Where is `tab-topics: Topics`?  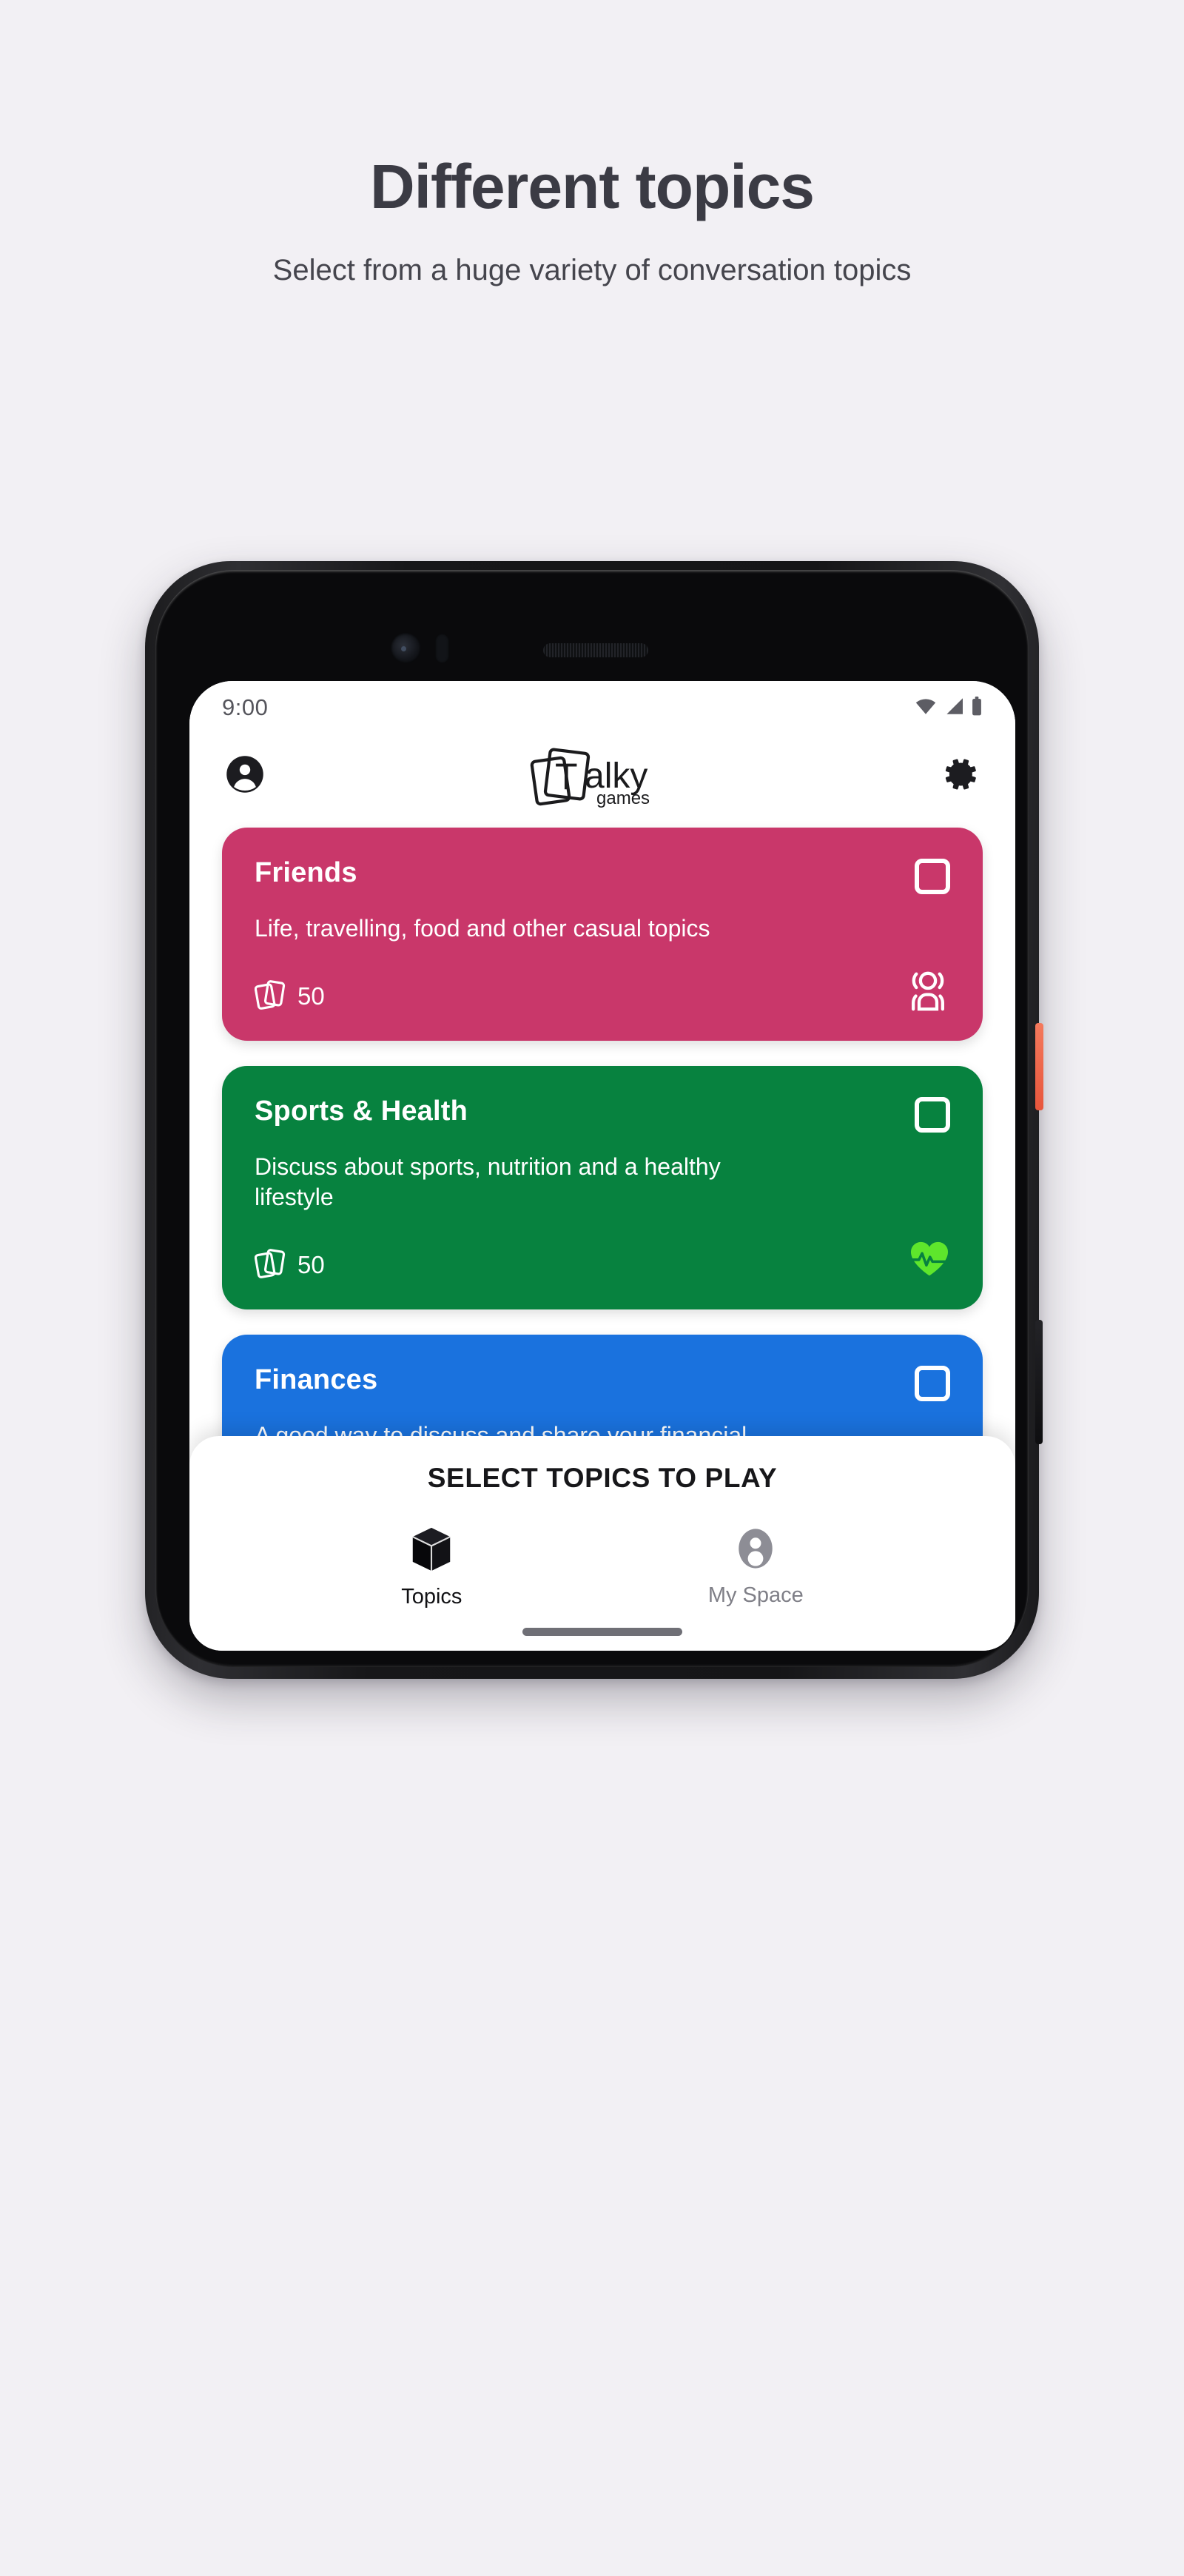
tab-topics: Topics is located at coordinates (431, 1567).